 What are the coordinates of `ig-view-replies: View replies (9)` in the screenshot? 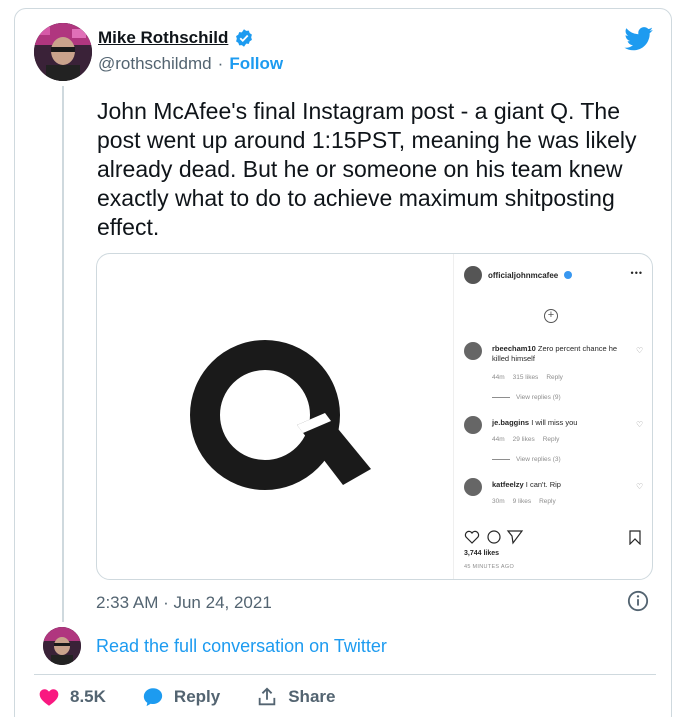 It's located at (526, 397).